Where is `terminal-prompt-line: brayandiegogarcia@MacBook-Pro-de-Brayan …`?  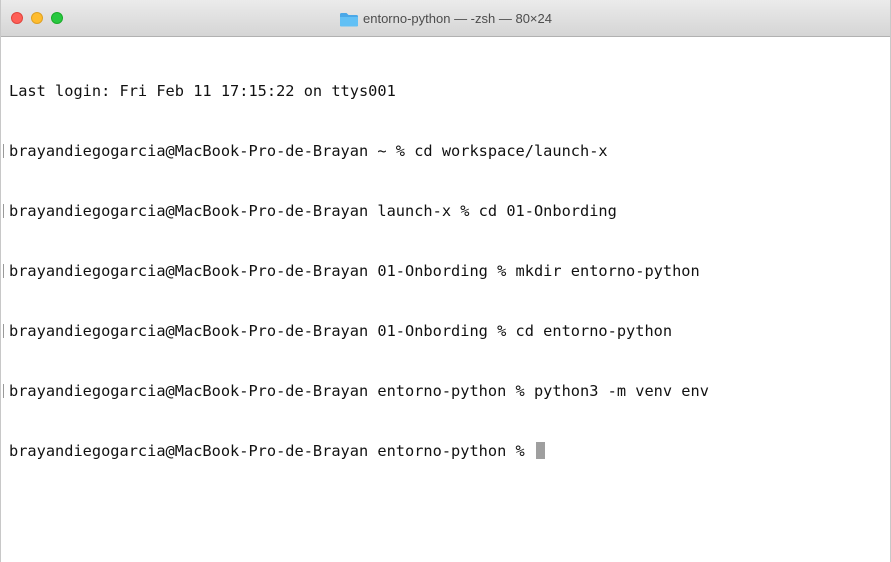
terminal-prompt-line: brayandiegogarcia@MacBook-Pro-de-Brayan … is located at coordinates (445, 451).